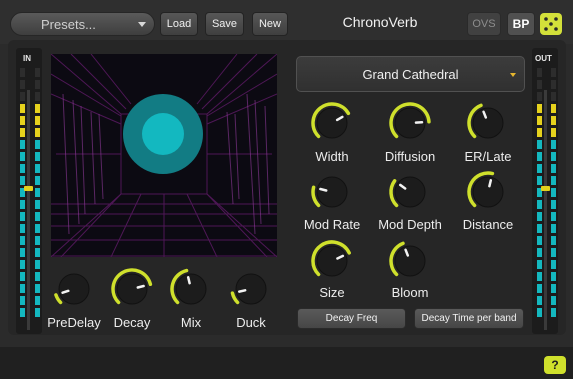 This screenshot has height=379, width=573. I want to click on width-knob, so click(332, 123).